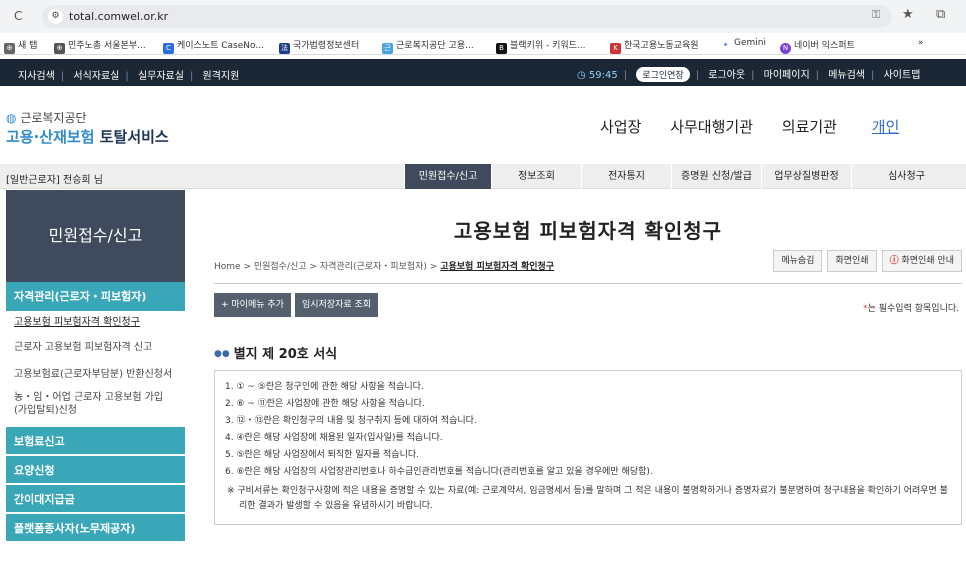  I want to click on warning-icon: ⓘ, so click(894, 261).